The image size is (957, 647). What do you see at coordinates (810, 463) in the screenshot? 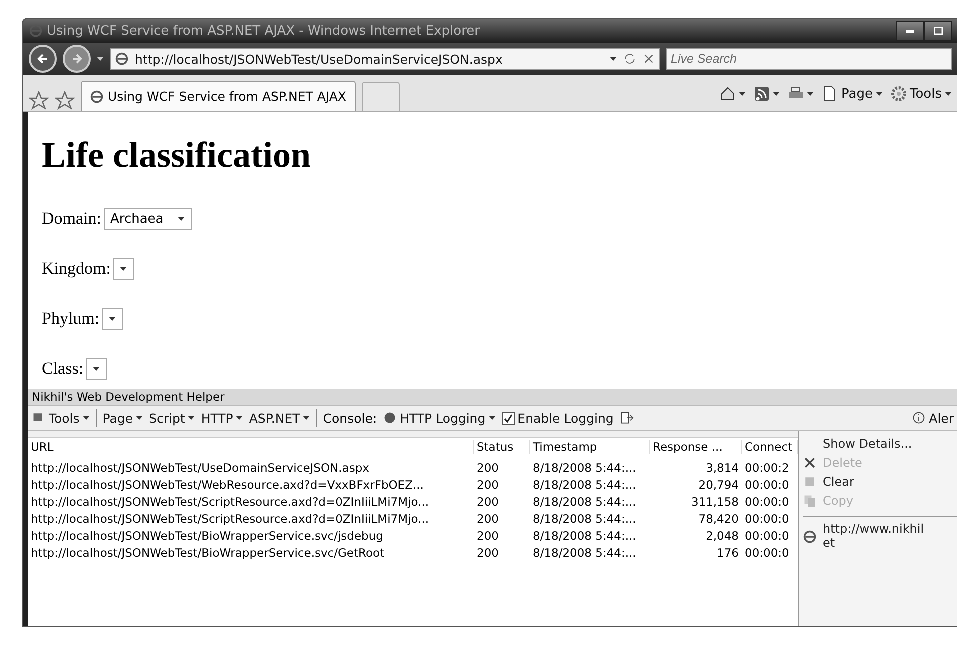
I see `close-icon` at bounding box center [810, 463].